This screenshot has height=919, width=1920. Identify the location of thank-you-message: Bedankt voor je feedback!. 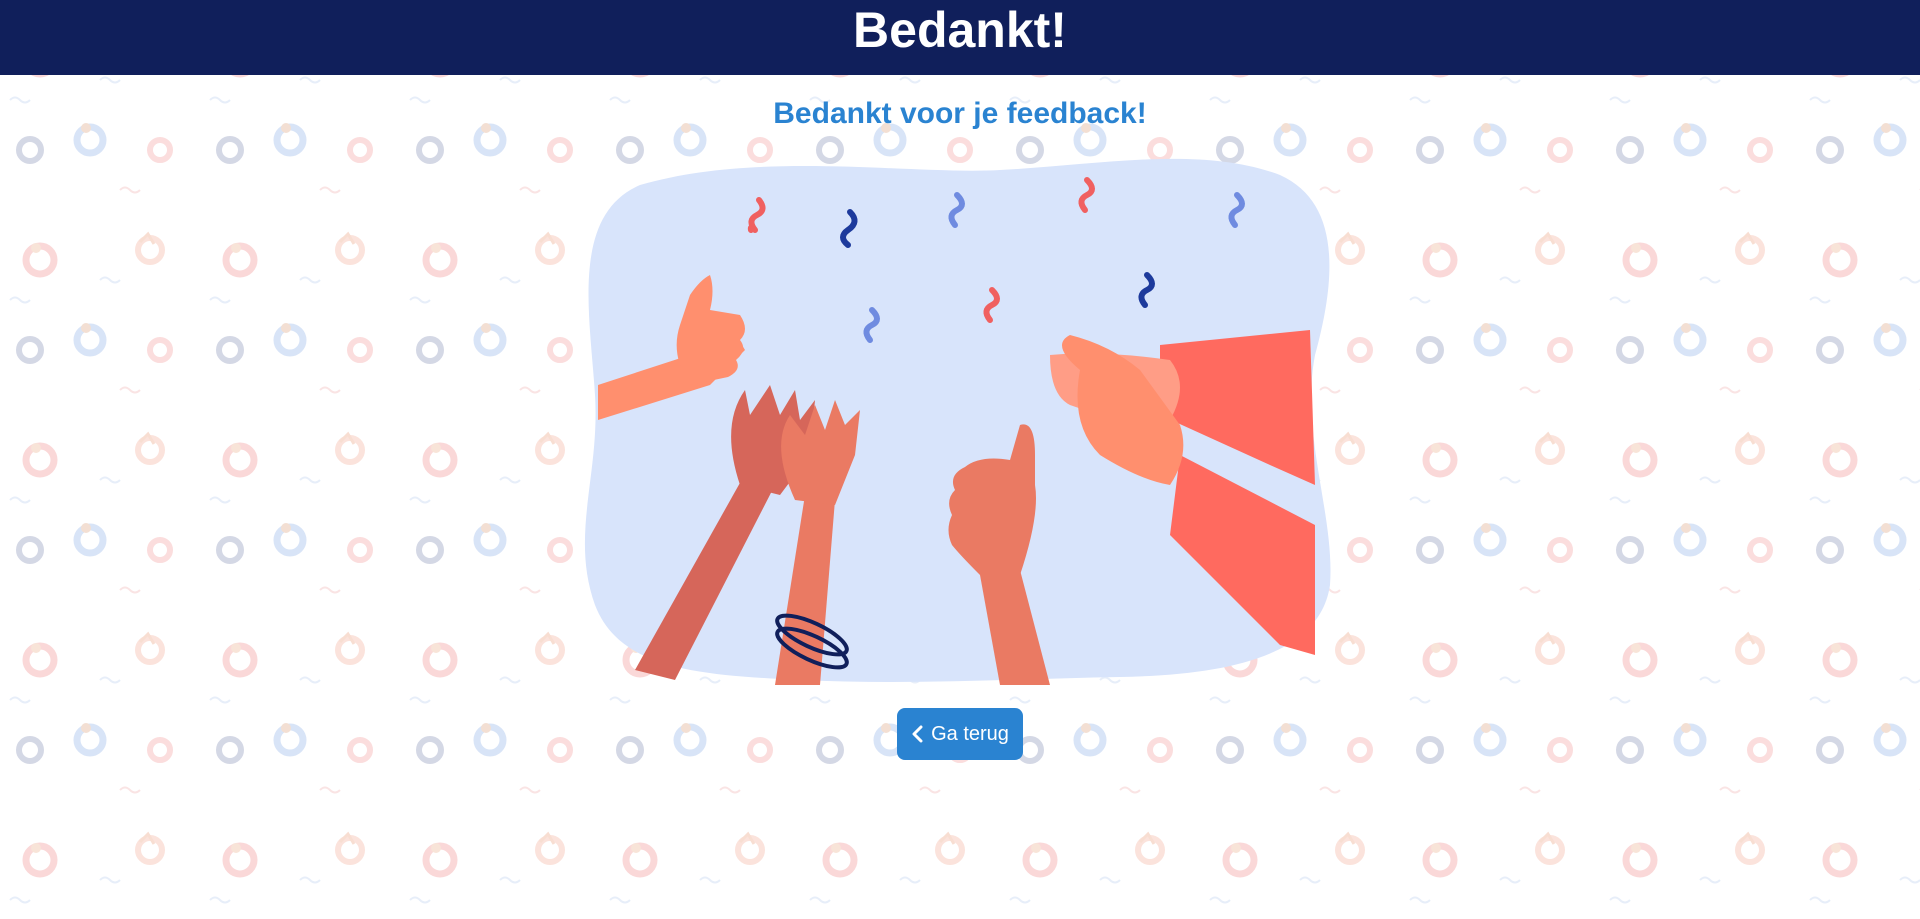
(960, 113).